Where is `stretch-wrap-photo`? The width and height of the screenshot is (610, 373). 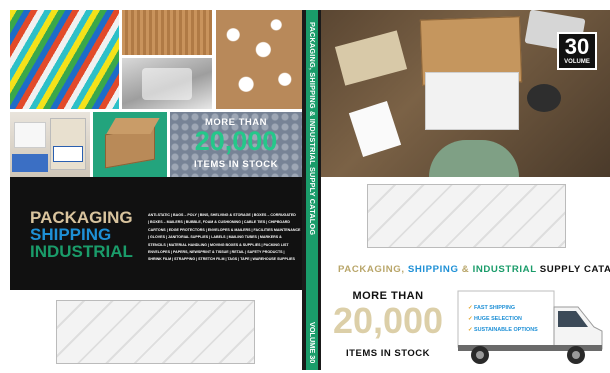 stretch-wrap-photo is located at coordinates (167, 83).